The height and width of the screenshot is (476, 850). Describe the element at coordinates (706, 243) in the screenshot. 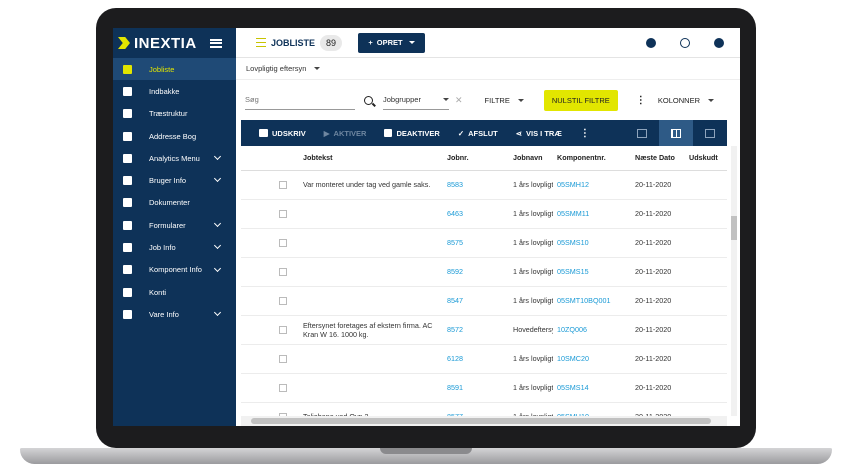

I see `cell-postponed` at that location.